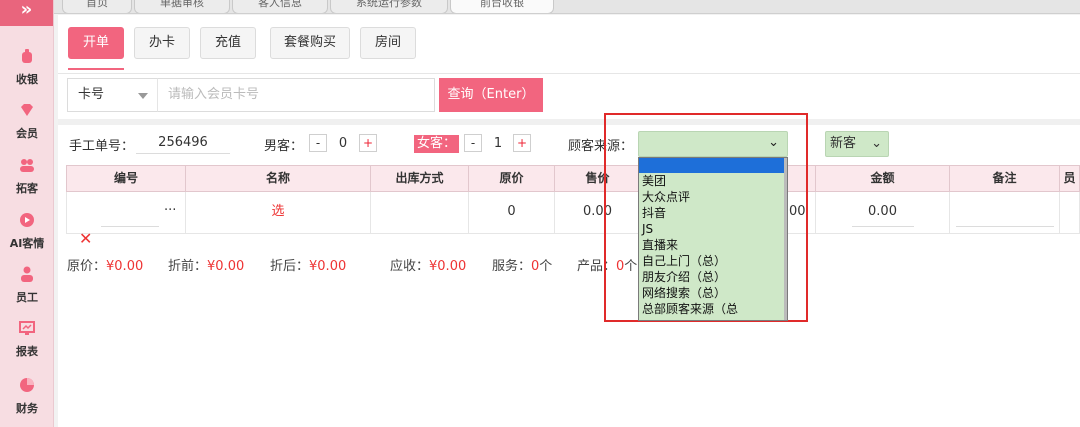  Describe the element at coordinates (713, 309) in the screenshot. I see `dropdown-option: 总部顾客来源（总` at that location.